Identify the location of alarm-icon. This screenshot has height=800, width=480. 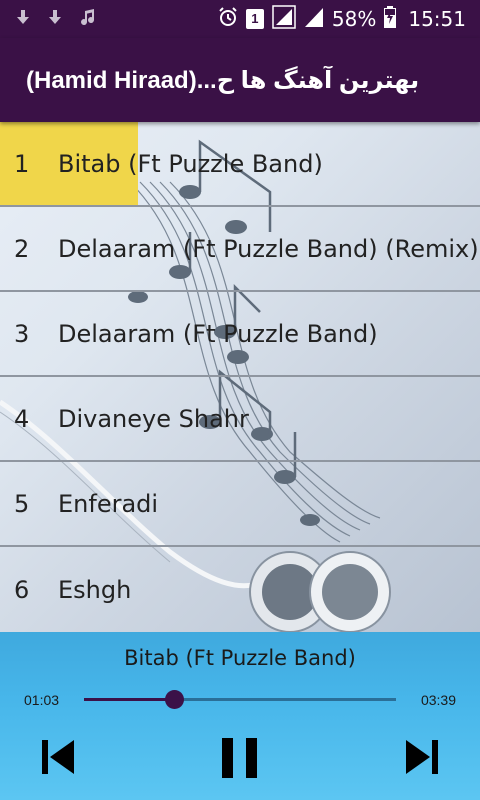
(228, 19).